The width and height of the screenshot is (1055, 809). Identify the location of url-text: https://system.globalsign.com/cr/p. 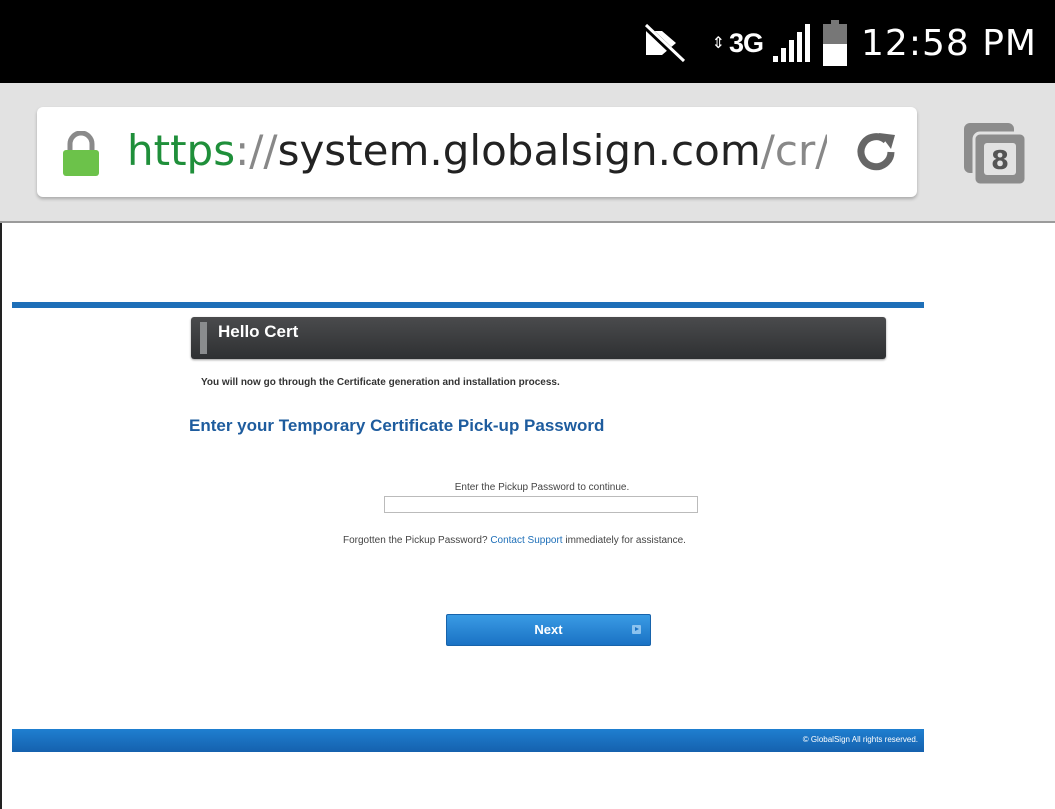
(477, 151).